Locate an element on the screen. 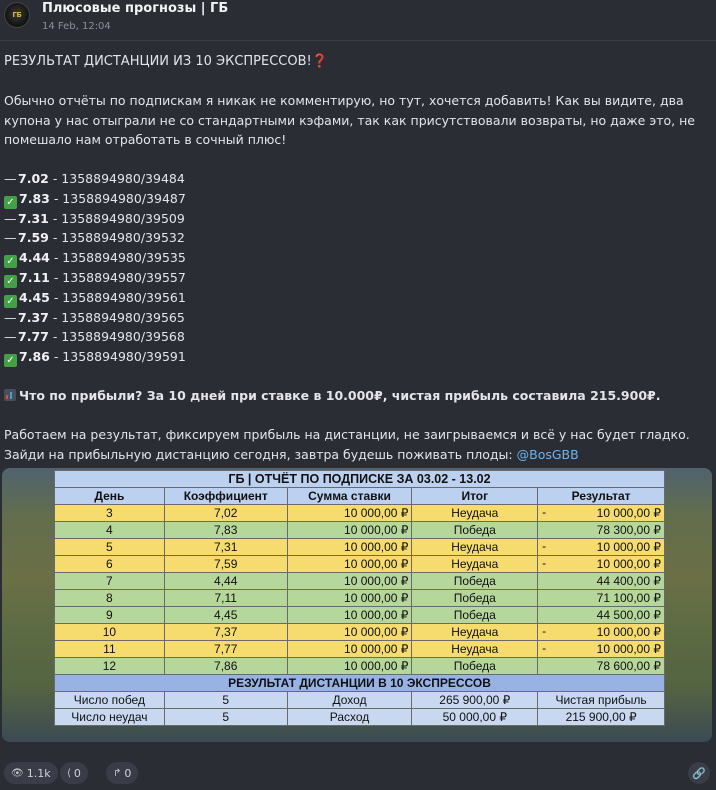 The width and height of the screenshot is (716, 790). report-row: 8 7,11 10 000,00 ₽ Победа 71 100,00 ₽ is located at coordinates (359, 598).